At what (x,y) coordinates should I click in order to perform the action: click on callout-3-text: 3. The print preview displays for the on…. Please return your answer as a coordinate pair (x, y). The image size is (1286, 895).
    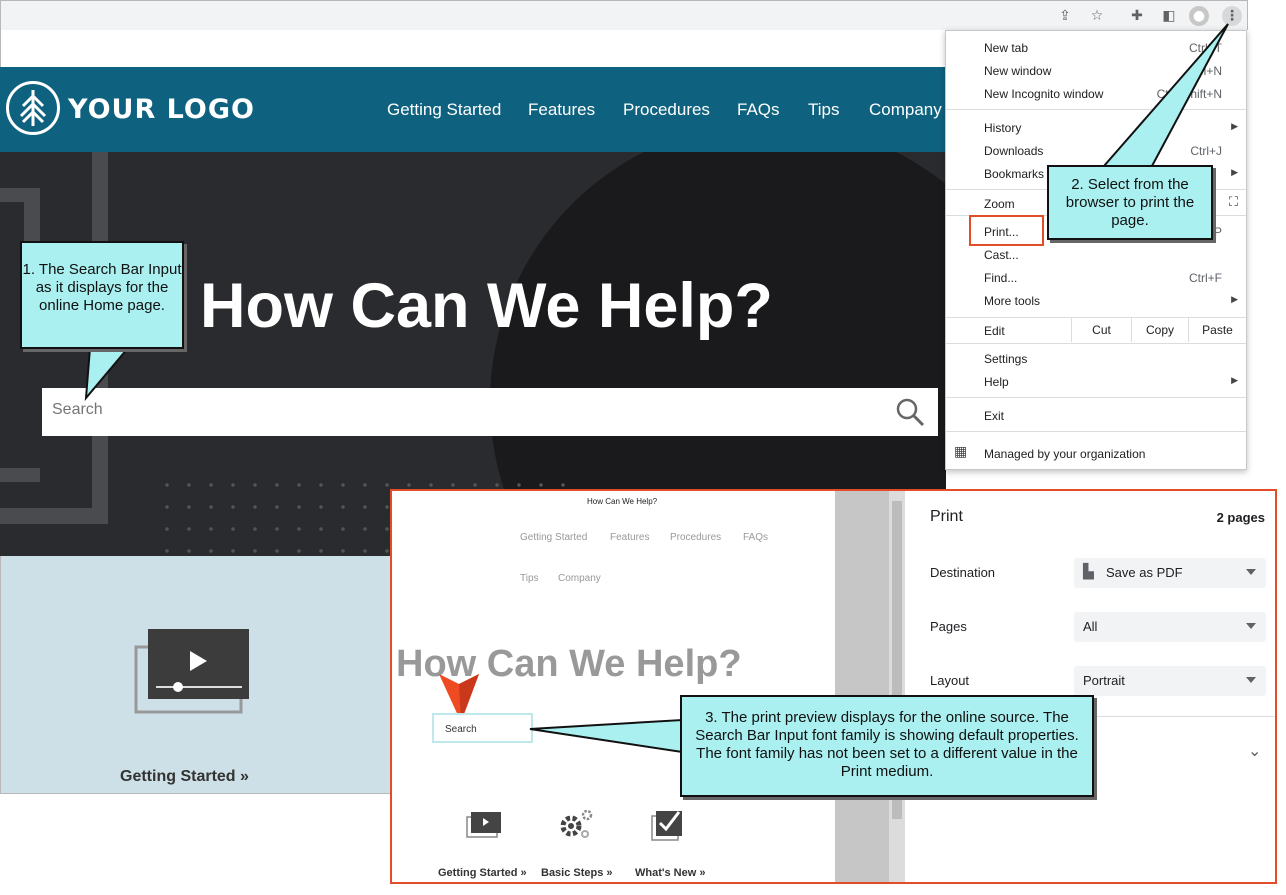
    Looking at the image, I should click on (887, 744).